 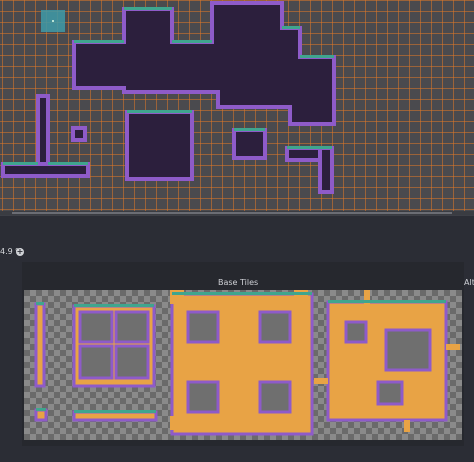 I want to click on plus-circle-icon: +, so click(x=20, y=252).